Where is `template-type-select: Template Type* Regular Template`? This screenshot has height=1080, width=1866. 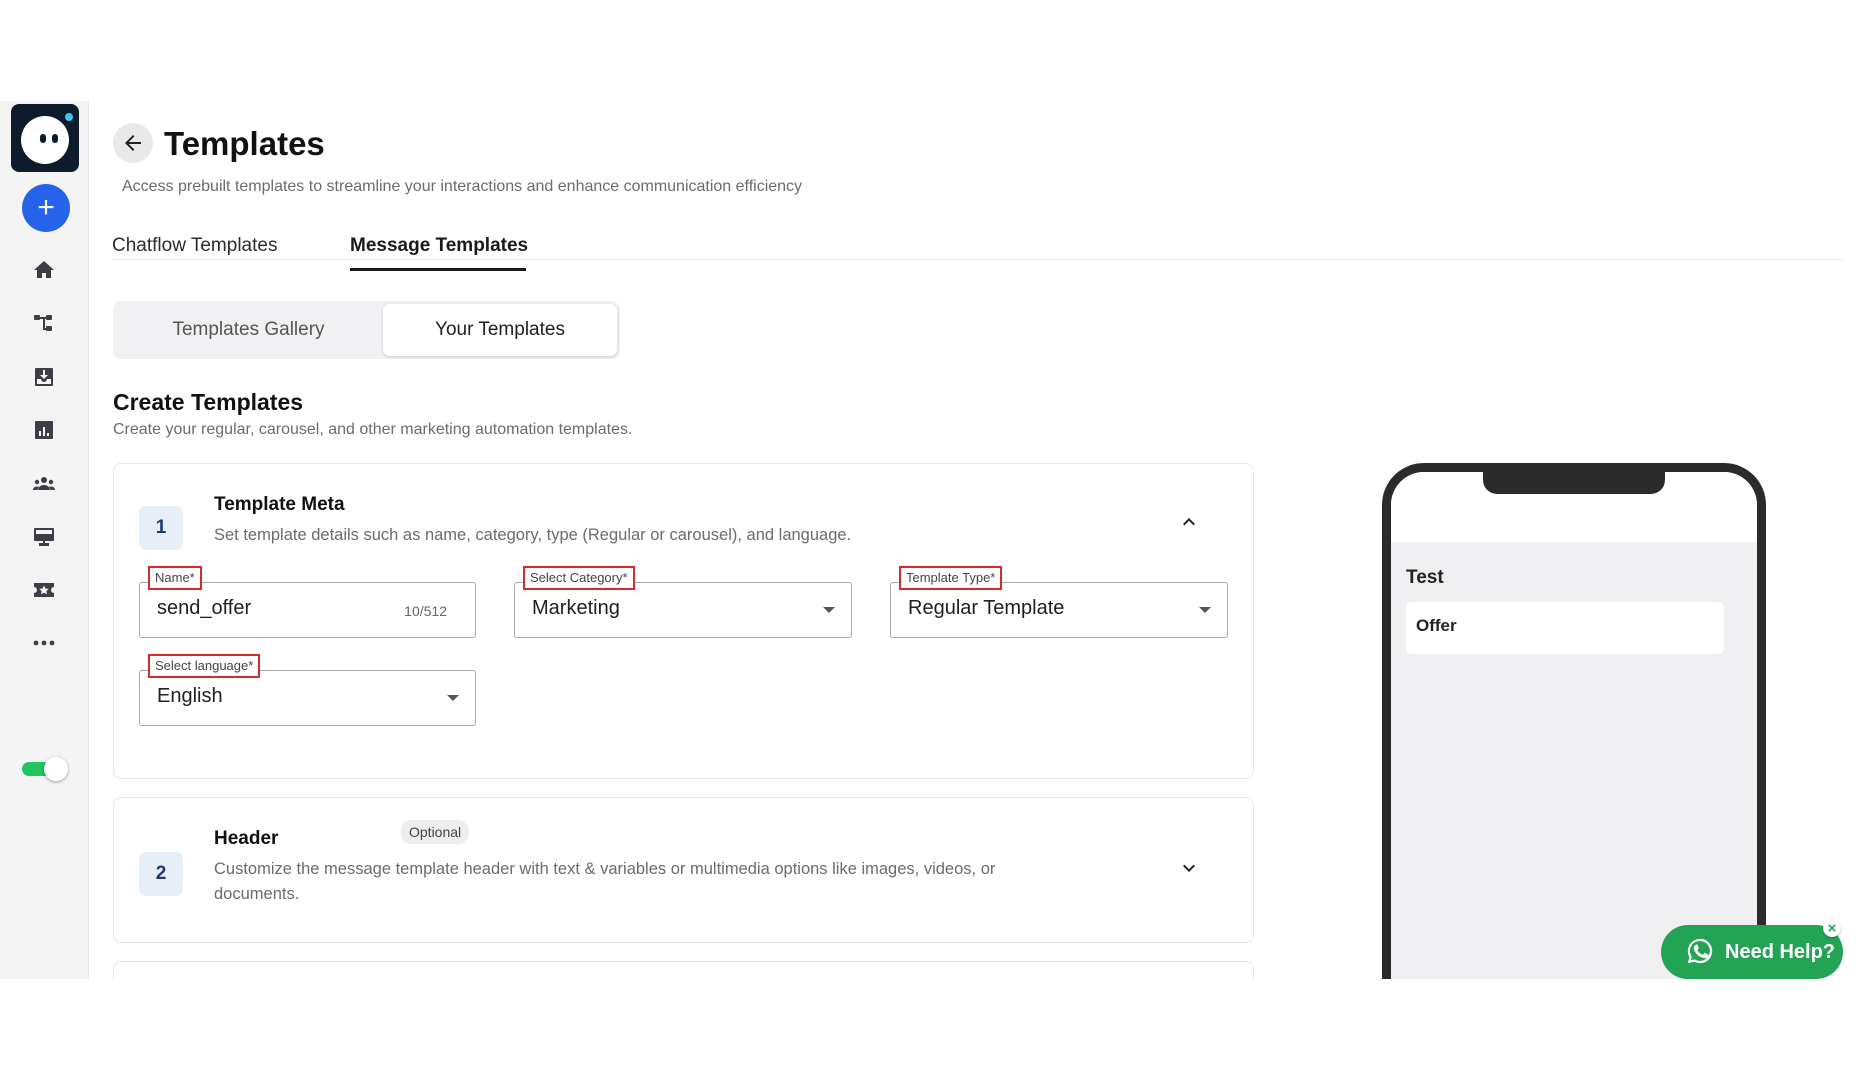 template-type-select: Template Type* Regular Template is located at coordinates (1059, 602).